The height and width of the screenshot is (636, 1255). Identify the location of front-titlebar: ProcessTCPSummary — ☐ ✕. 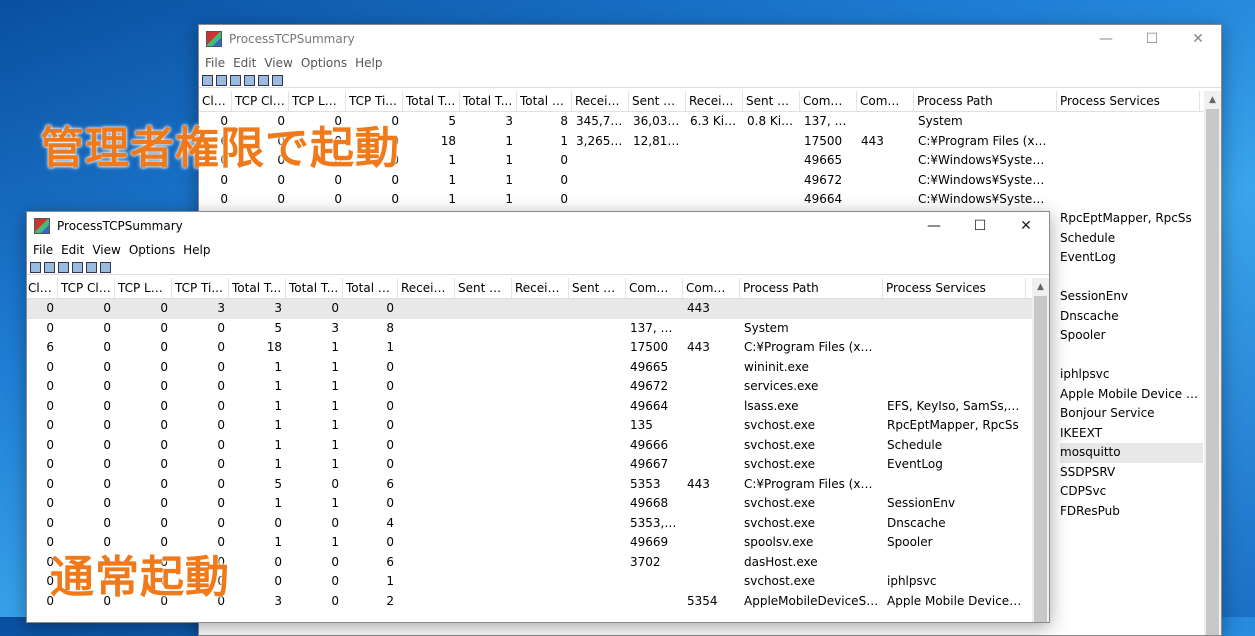
(538, 226).